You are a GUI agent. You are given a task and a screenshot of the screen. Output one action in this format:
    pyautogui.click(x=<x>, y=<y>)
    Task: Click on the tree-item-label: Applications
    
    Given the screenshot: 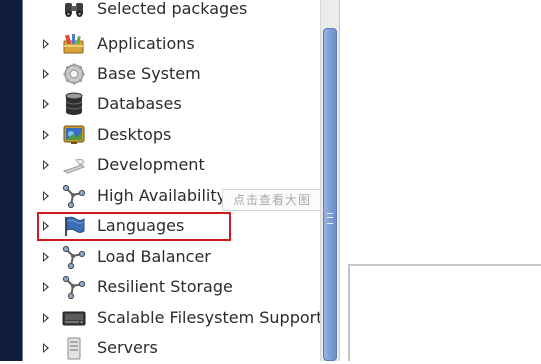 What is the action you would take?
    pyautogui.click(x=146, y=43)
    